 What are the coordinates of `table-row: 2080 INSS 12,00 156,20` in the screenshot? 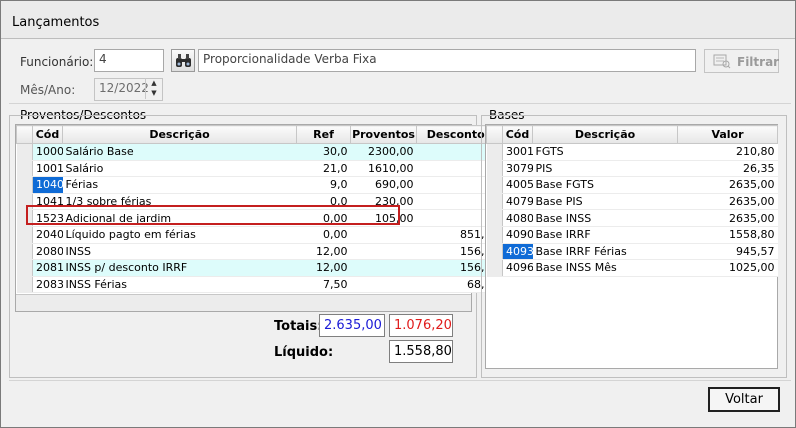 It's located at (259, 252).